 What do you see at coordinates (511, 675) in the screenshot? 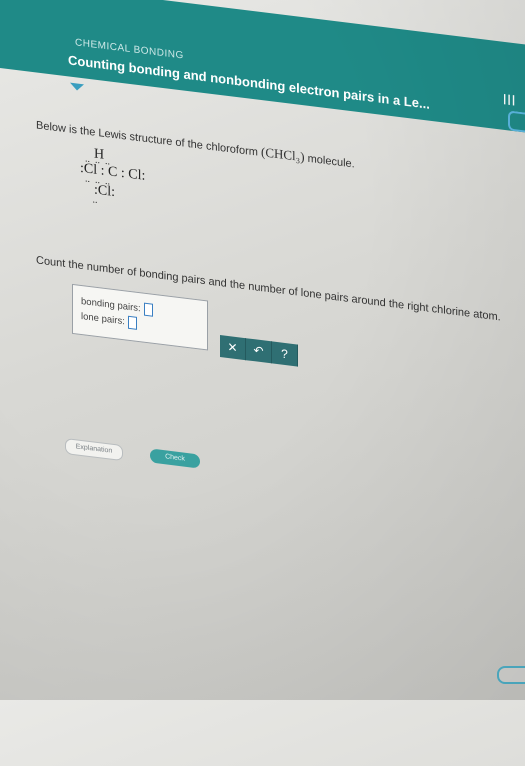
I see `corner-pill-button` at bounding box center [511, 675].